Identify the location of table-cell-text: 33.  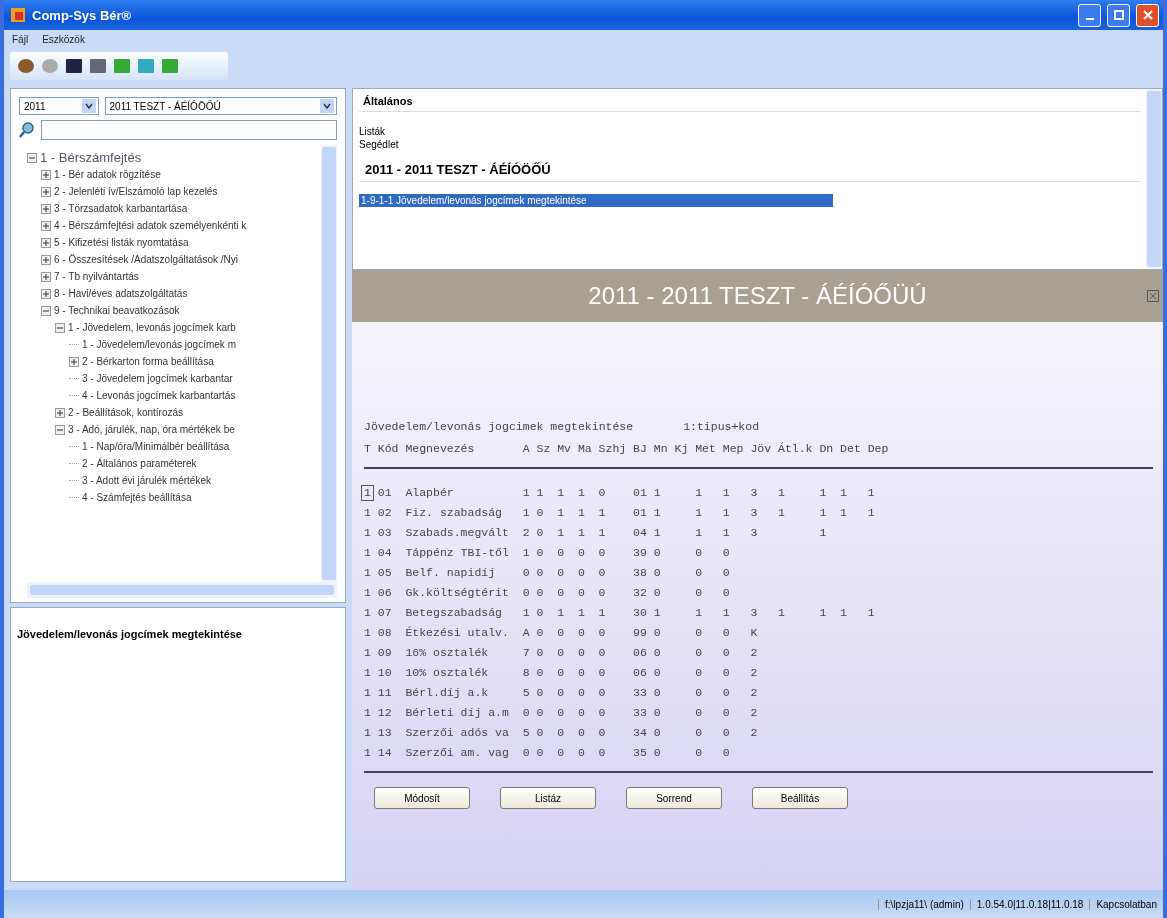
(640, 693).